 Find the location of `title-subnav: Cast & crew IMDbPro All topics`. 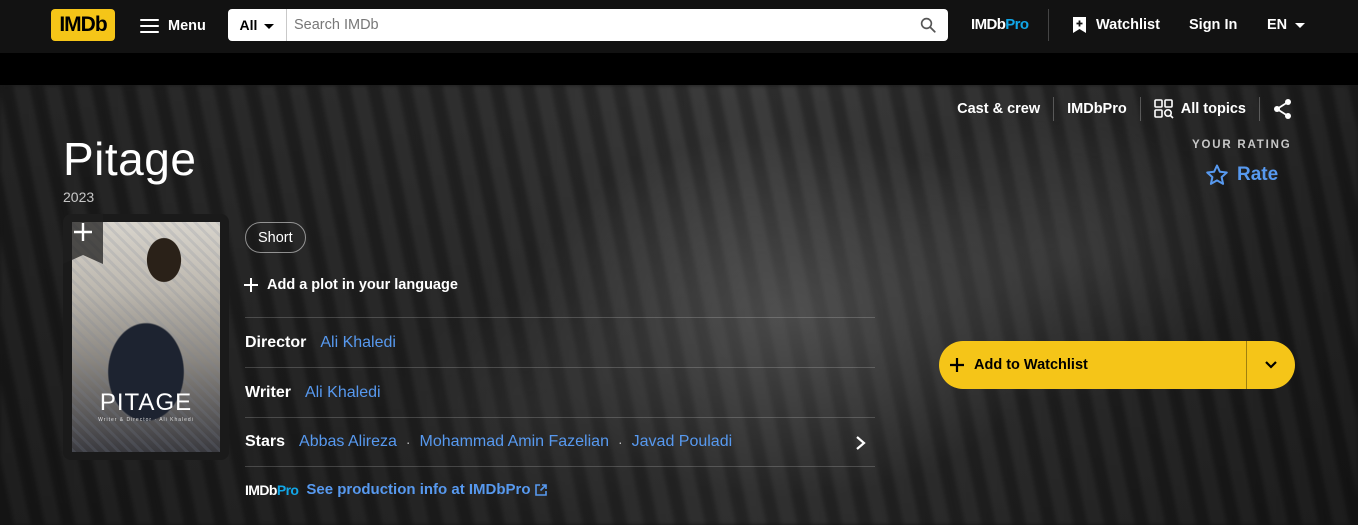

title-subnav: Cast & crew IMDbPro All topics is located at coordinates (1125, 109).